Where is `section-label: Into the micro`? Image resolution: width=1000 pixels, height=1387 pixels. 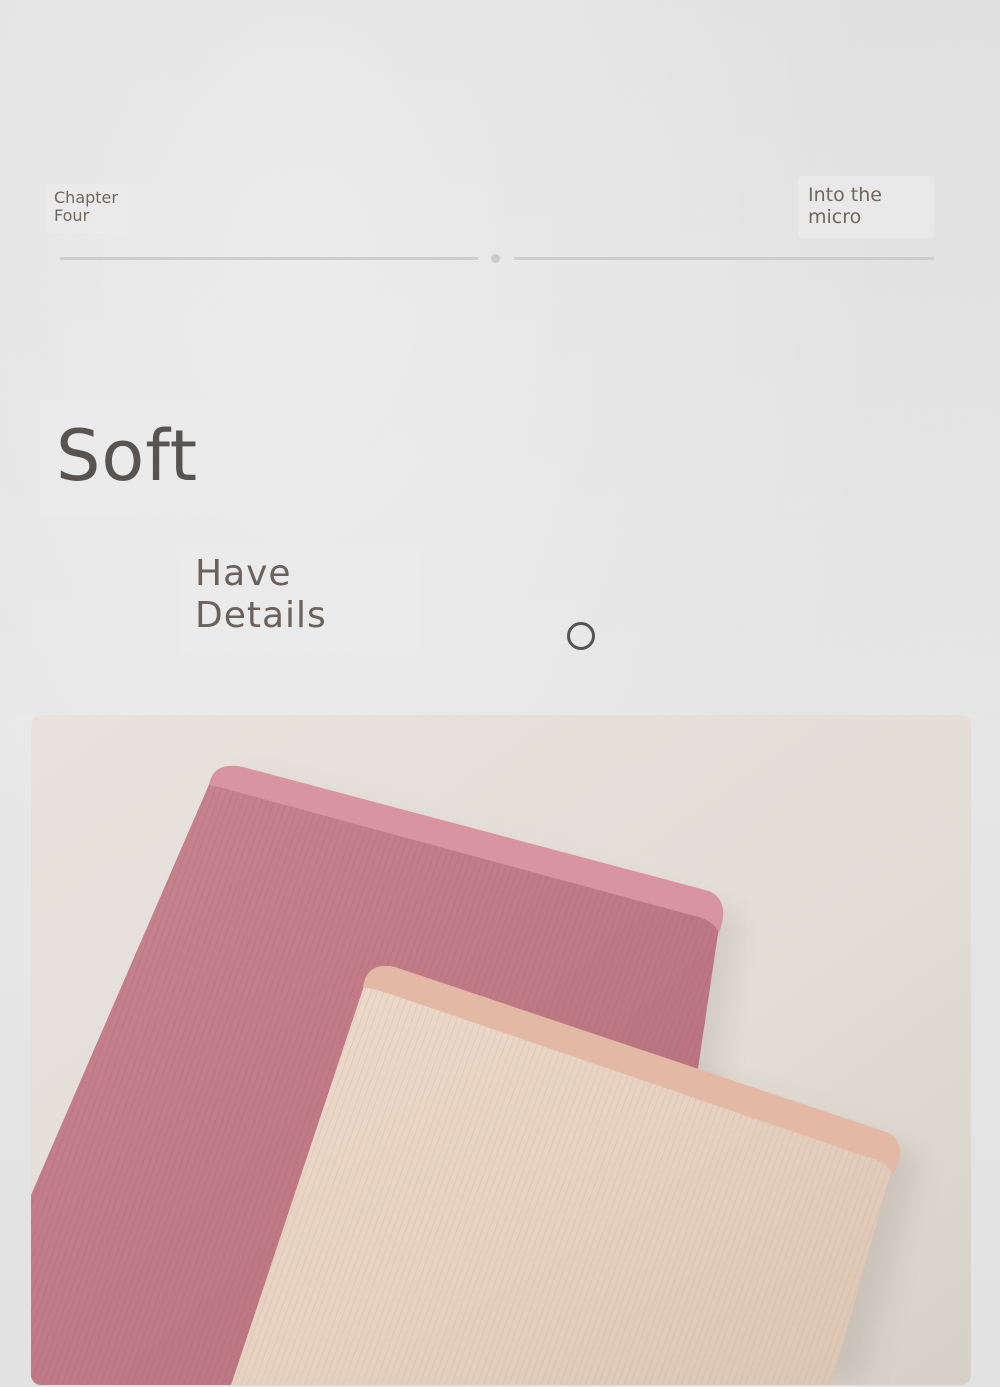
section-label: Into the micro is located at coordinates (845, 206).